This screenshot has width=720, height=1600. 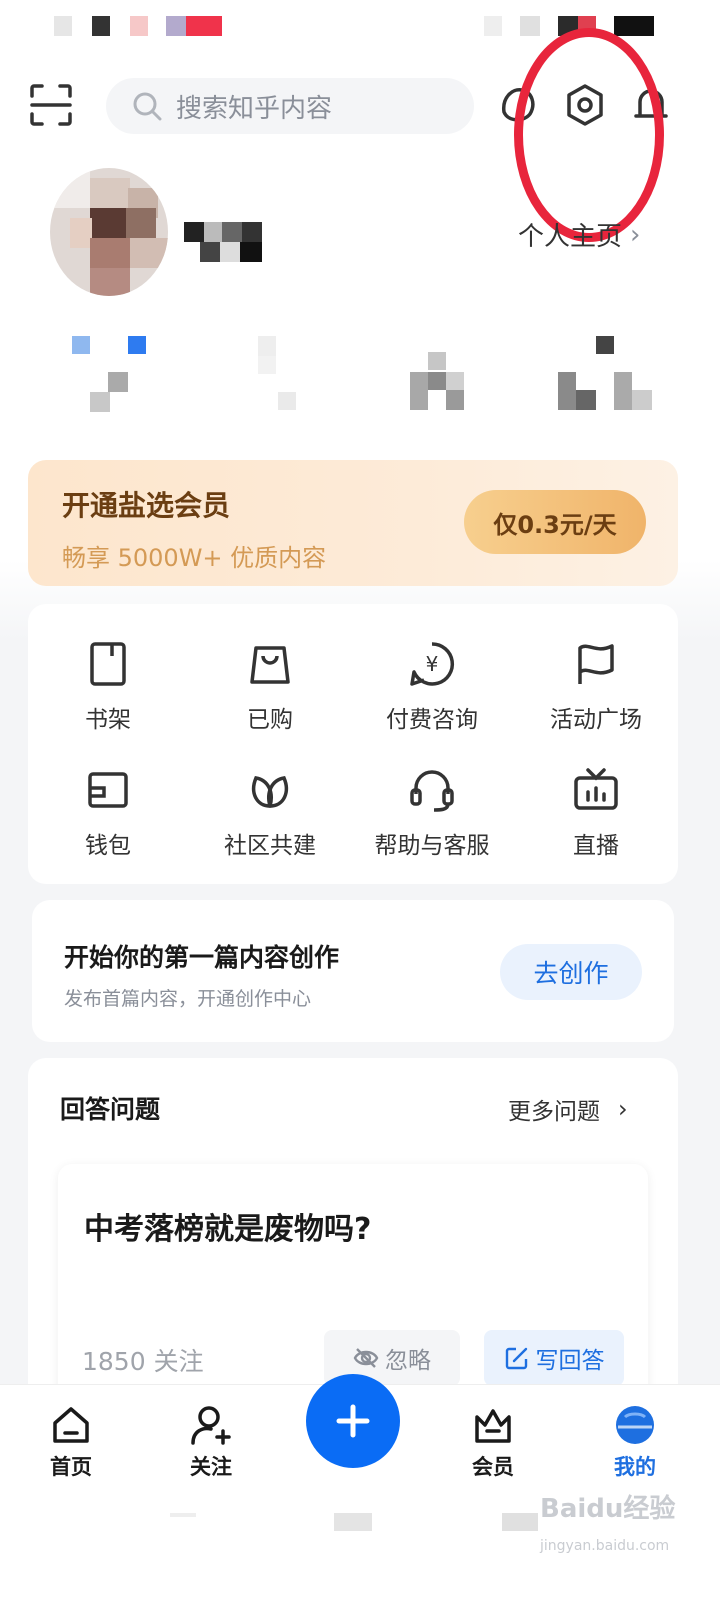 I want to click on write-answer-button: 写回答, so click(x=554, y=1358).